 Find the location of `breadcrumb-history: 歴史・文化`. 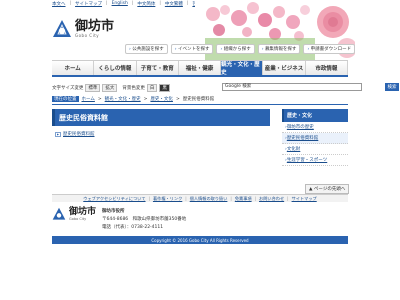

breadcrumb-history: 歴史・文化 is located at coordinates (161, 99).